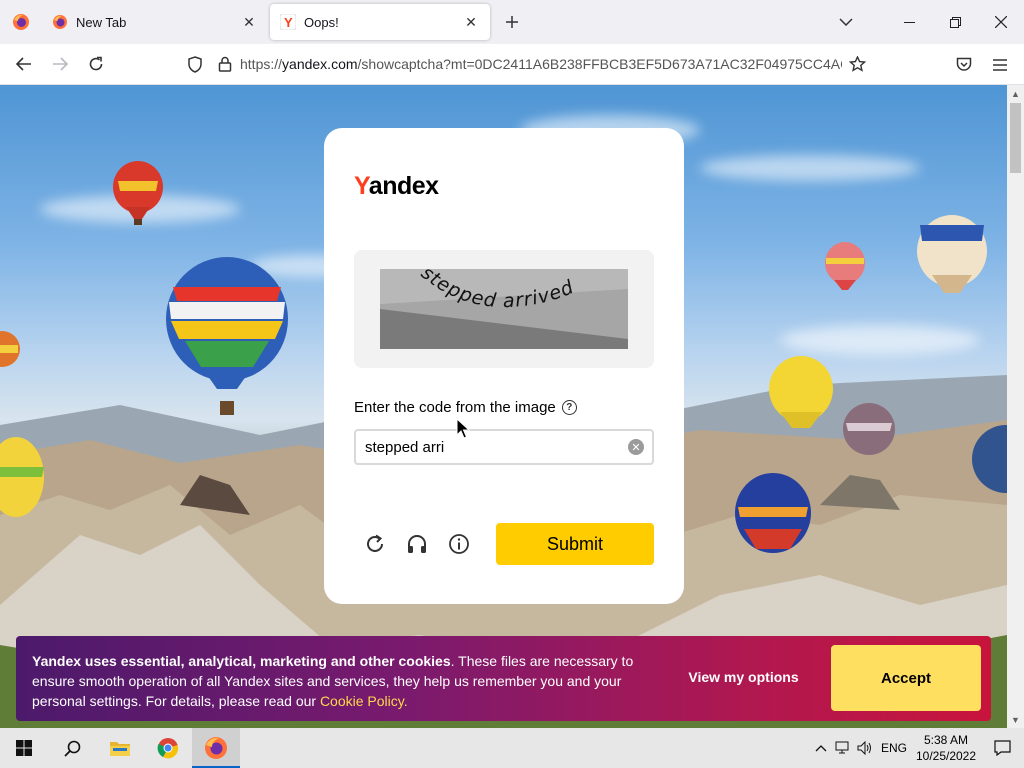 Image resolution: width=1024 pixels, height=768 pixels. I want to click on captcha-image: stepped arrived, so click(504, 309).